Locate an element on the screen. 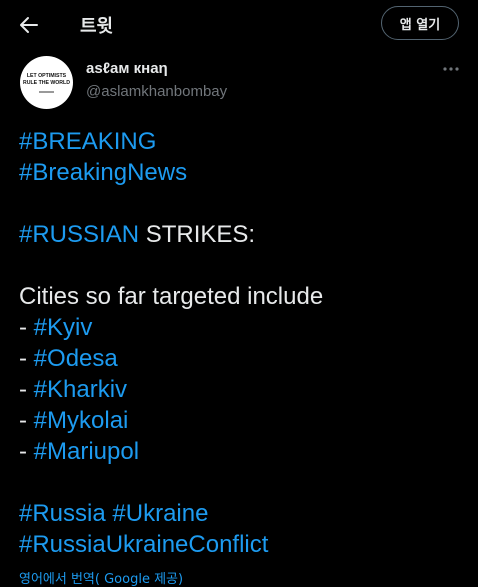 Image resolution: width=478 pixels, height=587 pixels. avatar-text-2: RULE THE WORLD is located at coordinates (46, 83).